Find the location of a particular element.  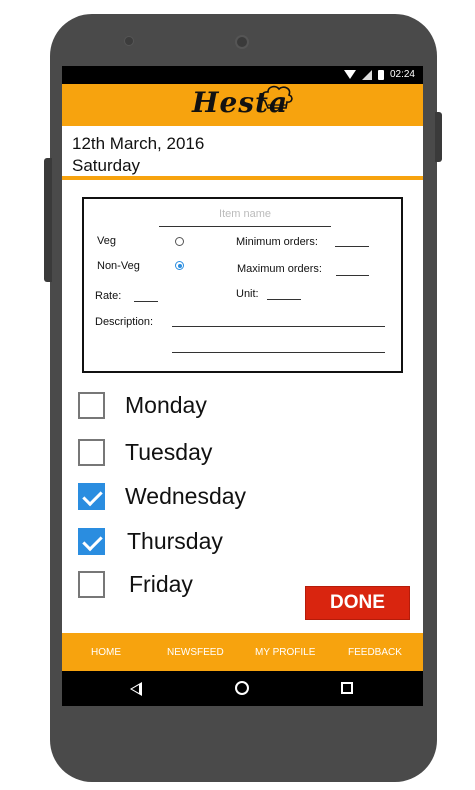

item-name-input: Item name is located at coordinates (245, 216).